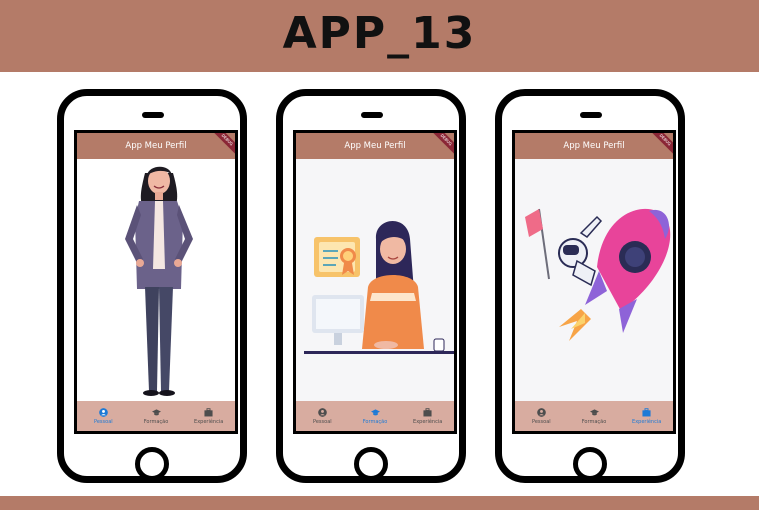 Image resolution: width=759 pixels, height=510 pixels. What do you see at coordinates (159, 281) in the screenshot?
I see `standing-woman-illustration` at bounding box center [159, 281].